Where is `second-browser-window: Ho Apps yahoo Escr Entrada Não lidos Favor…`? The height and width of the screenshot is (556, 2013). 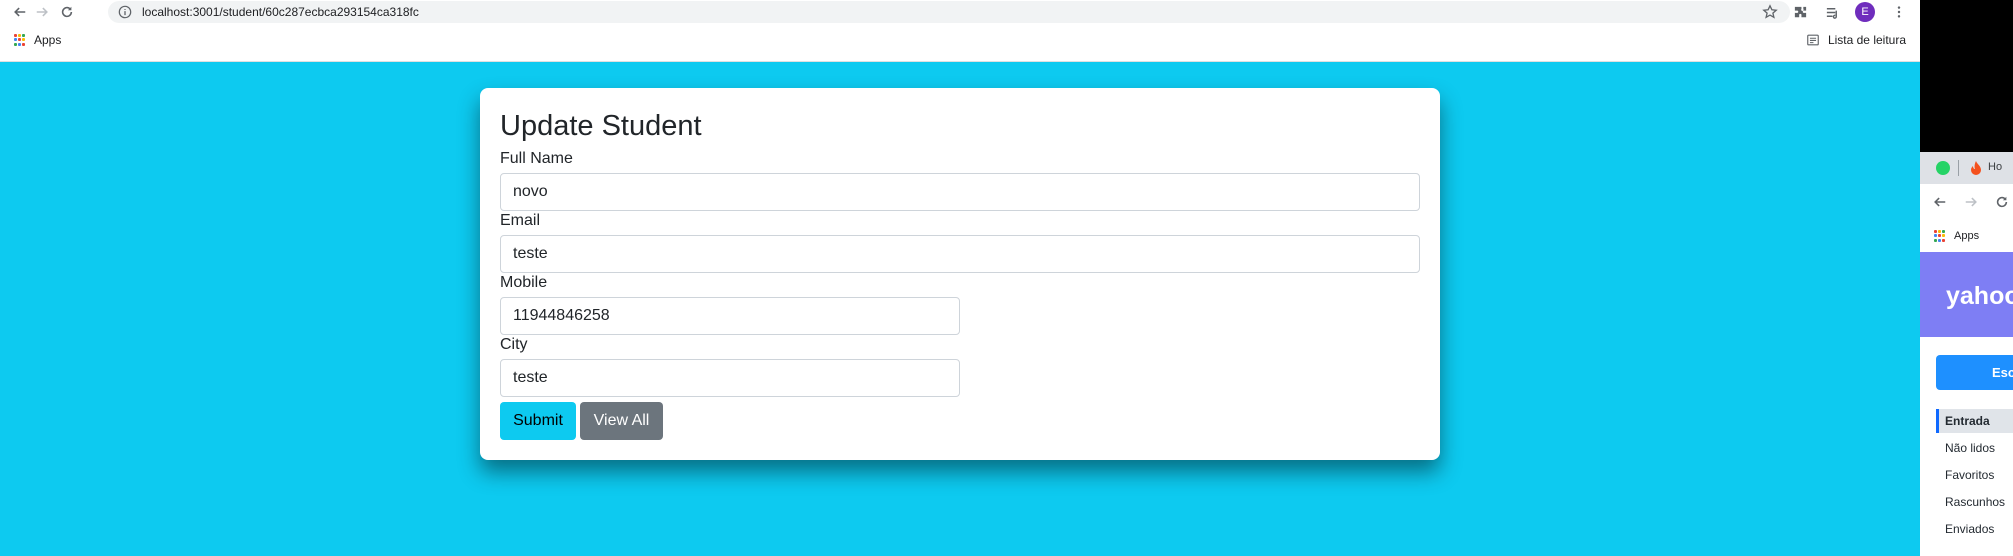 second-browser-window: Ho Apps yahoo Escr Entrada Não lidos Favor… is located at coordinates (1966, 278).